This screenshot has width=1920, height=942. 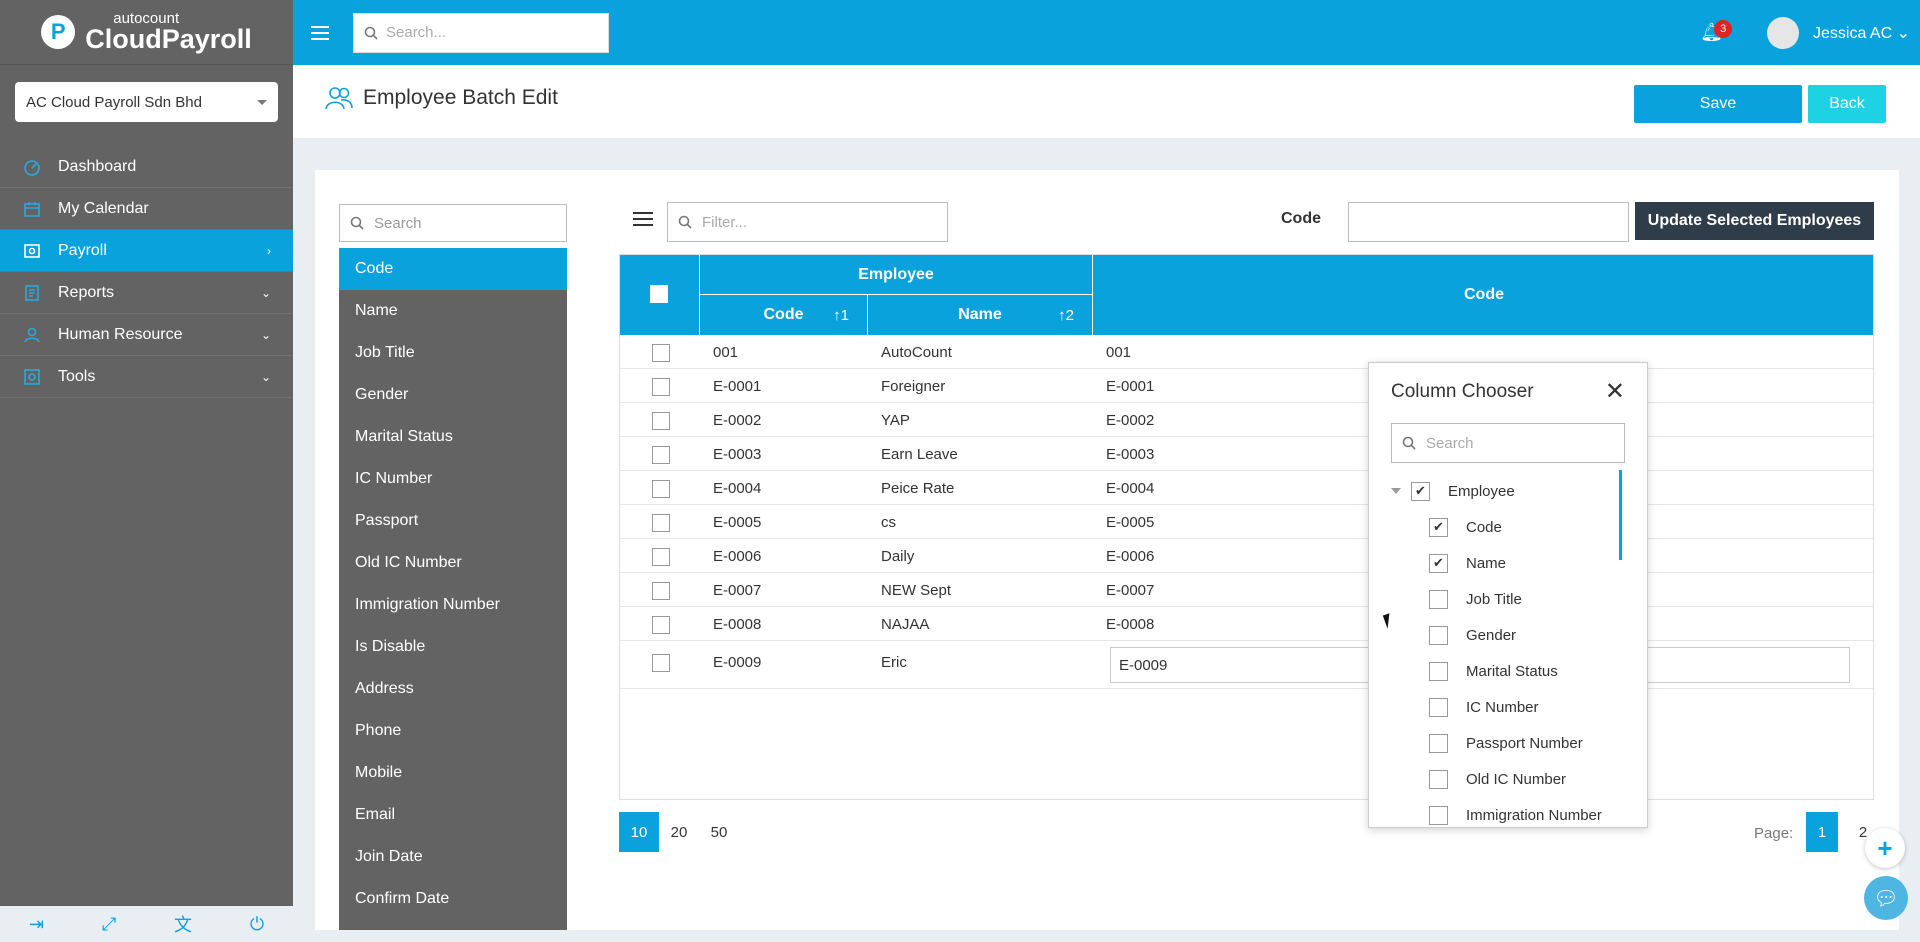 What do you see at coordinates (453, 395) in the screenshot?
I see `field-item: Gender` at bounding box center [453, 395].